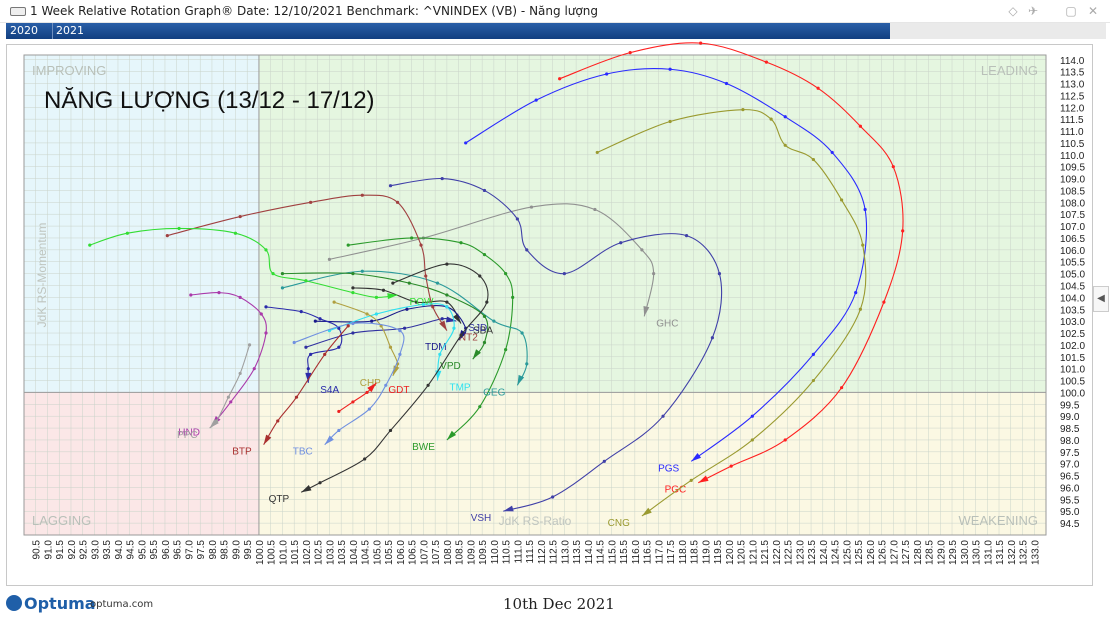 The height and width of the screenshot is (620, 1110). What do you see at coordinates (1070, 441) in the screenshot?
I see `y-tick-label: 98.0` at bounding box center [1070, 441].